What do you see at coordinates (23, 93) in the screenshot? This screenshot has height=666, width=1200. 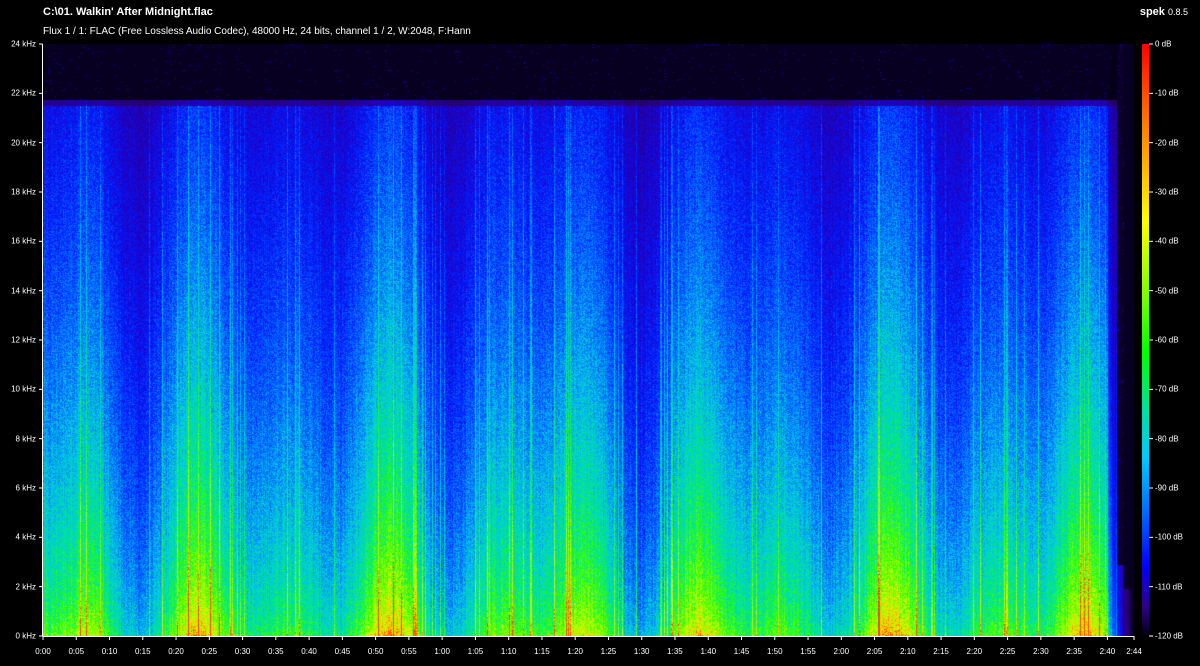 I see `frequency-tick-label: 22 kHz` at bounding box center [23, 93].